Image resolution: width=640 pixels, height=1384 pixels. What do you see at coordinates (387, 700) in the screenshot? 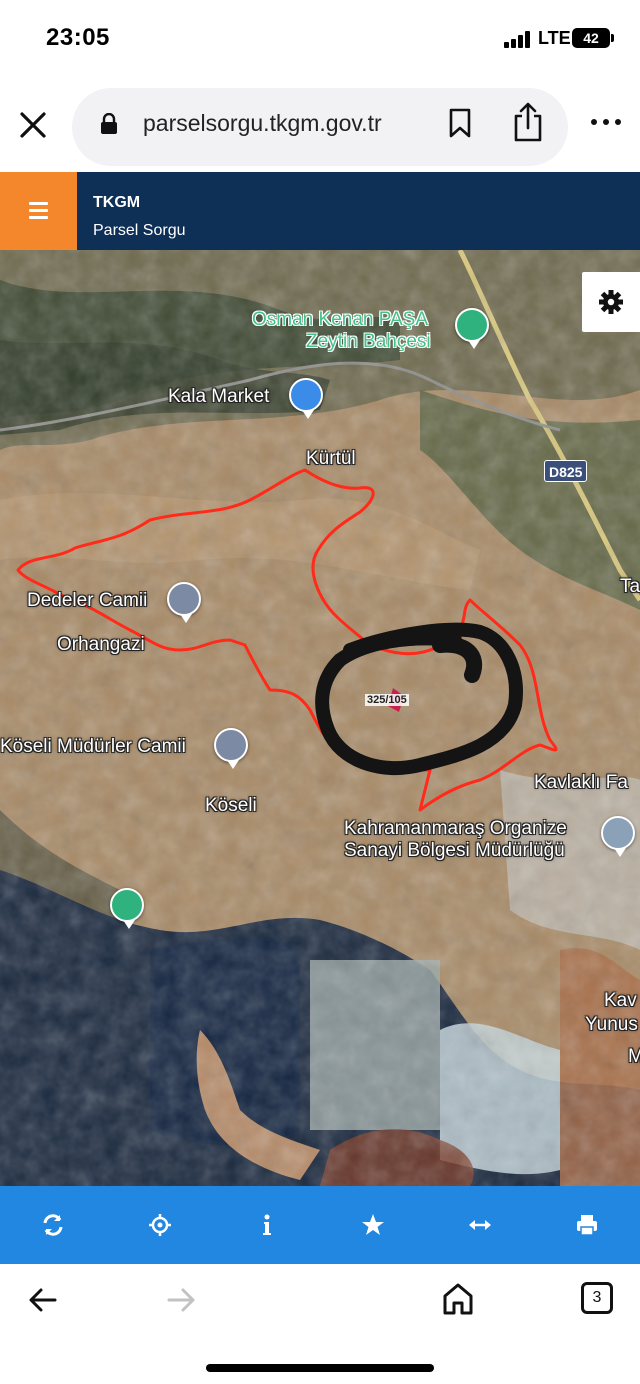
I see `parcel-number-label: 325/105` at bounding box center [387, 700].